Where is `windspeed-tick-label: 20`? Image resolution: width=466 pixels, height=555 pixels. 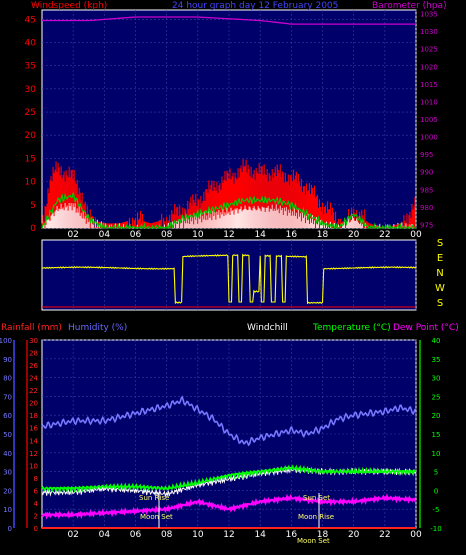
windspeed-tick-label: 20 is located at coordinates (31, 136).